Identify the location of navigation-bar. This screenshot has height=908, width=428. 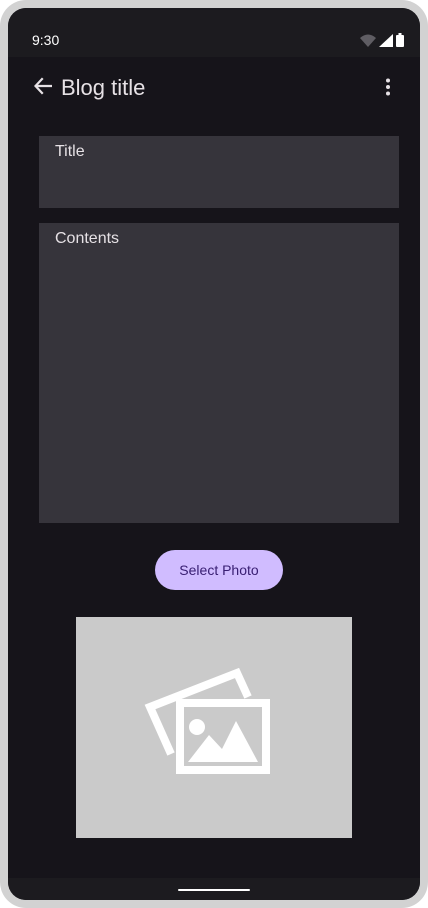
(214, 889).